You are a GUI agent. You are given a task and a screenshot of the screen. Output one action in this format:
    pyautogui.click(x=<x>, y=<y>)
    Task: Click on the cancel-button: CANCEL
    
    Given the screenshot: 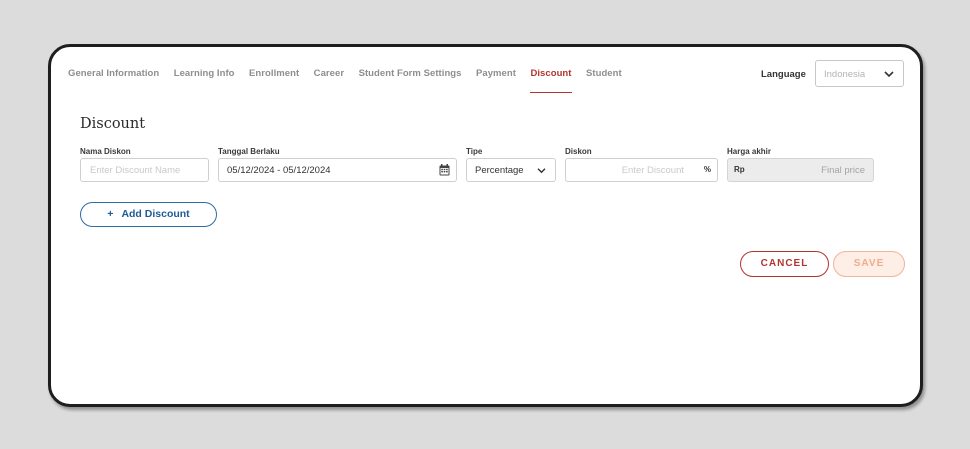 What is the action you would take?
    pyautogui.click(x=784, y=264)
    